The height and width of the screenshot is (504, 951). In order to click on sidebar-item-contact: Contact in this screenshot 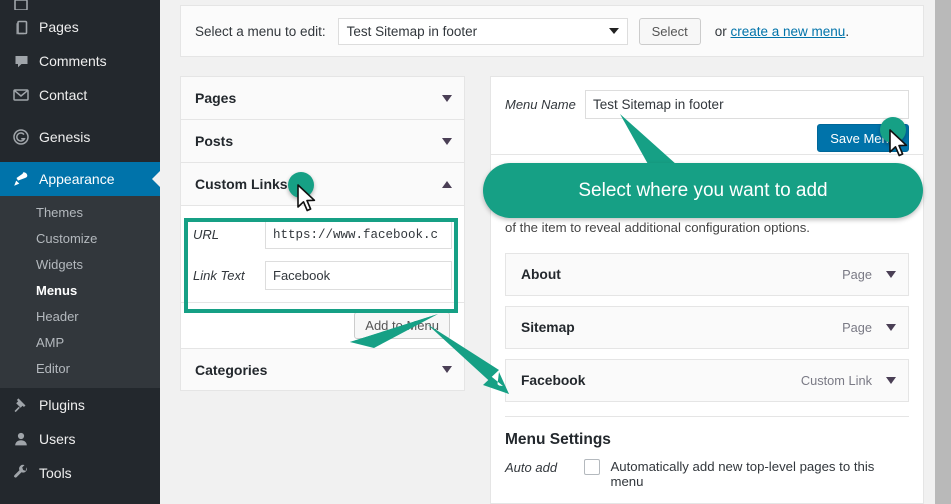, I will do `click(80, 95)`.